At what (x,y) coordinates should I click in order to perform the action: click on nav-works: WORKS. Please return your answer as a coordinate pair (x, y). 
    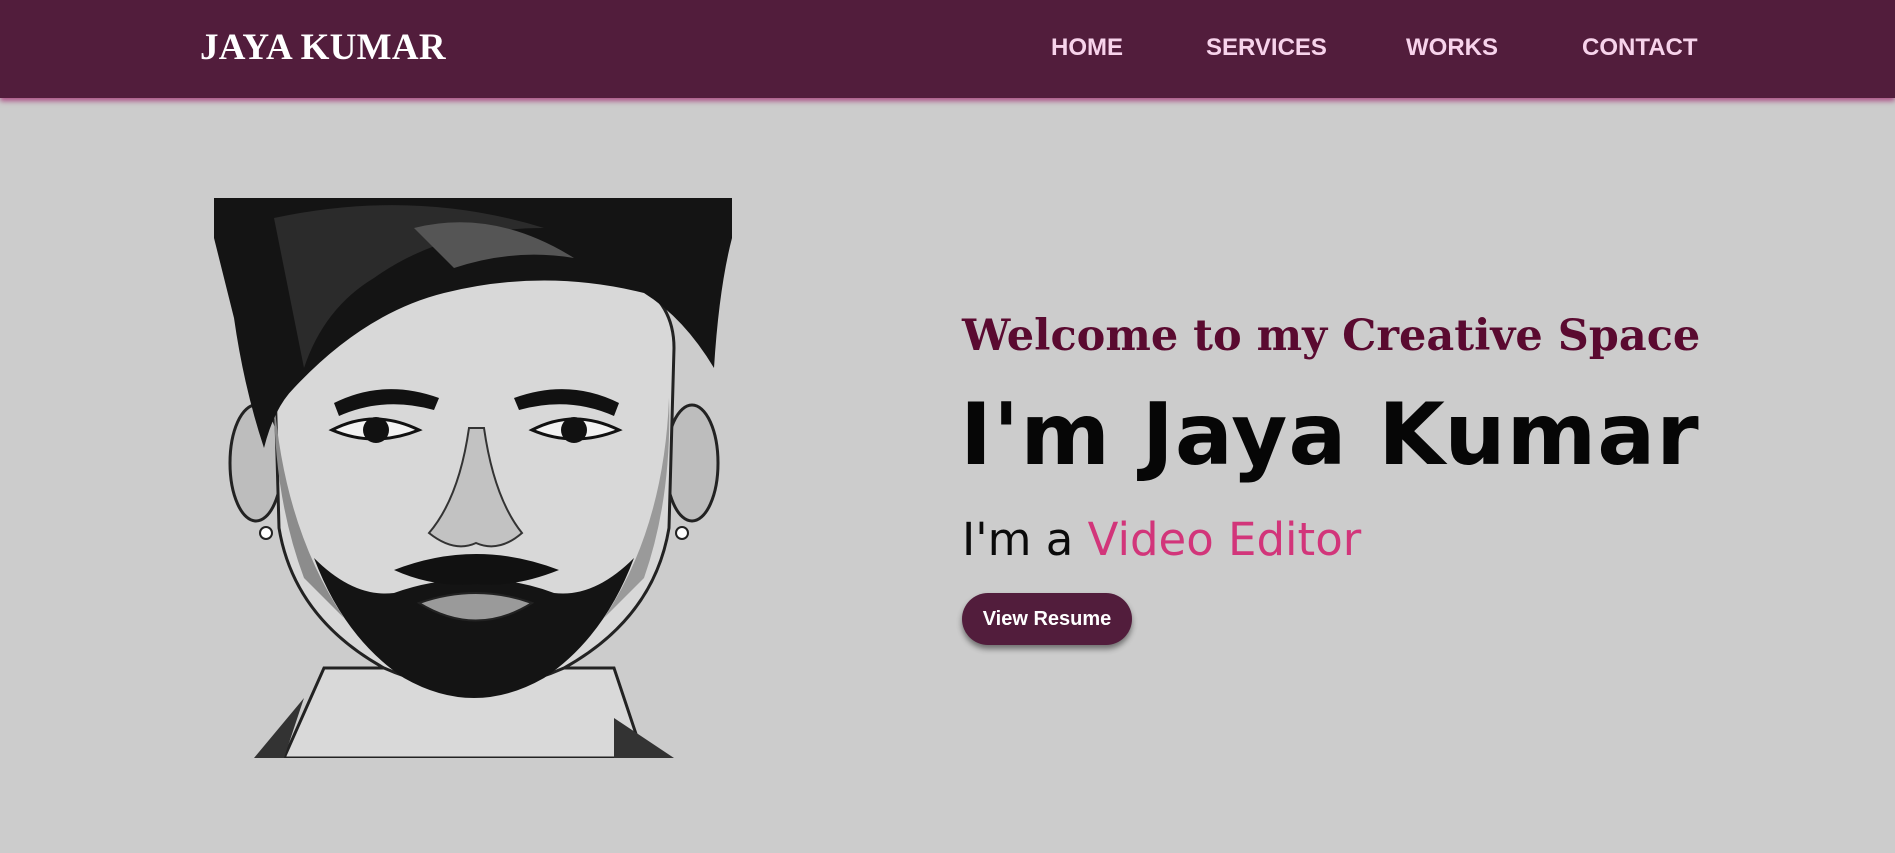
    Looking at the image, I should click on (1452, 48).